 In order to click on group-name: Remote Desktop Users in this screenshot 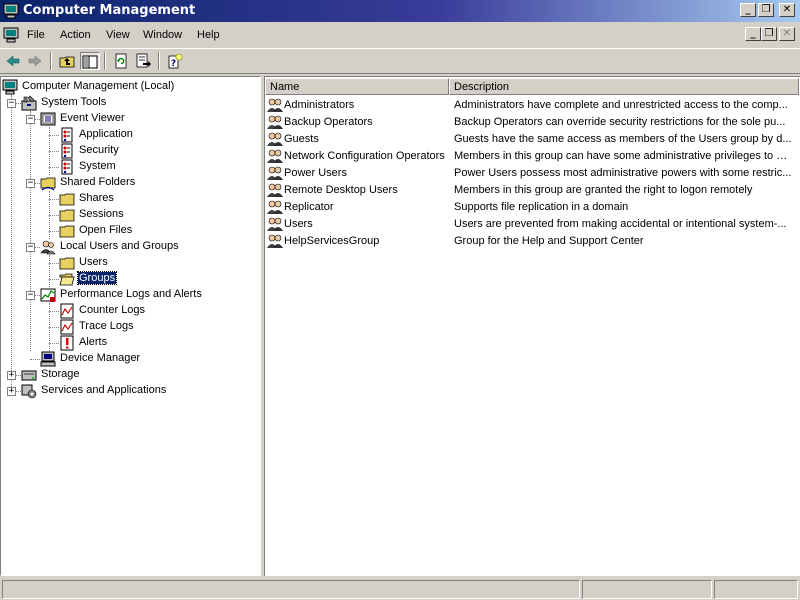, I will do `click(341, 190)`.